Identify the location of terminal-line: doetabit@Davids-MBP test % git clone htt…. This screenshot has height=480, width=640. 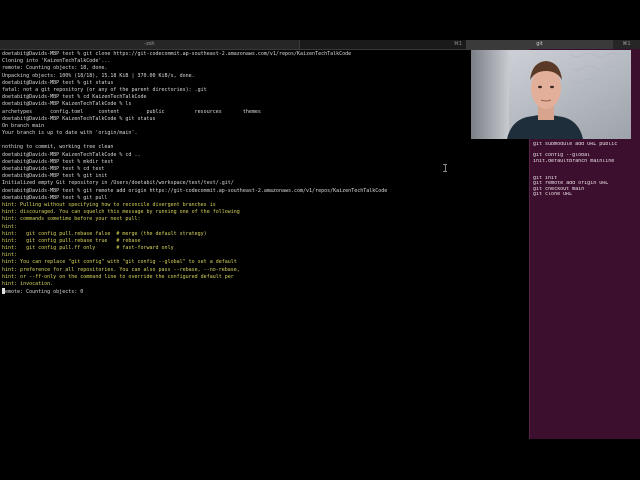
(177, 54).